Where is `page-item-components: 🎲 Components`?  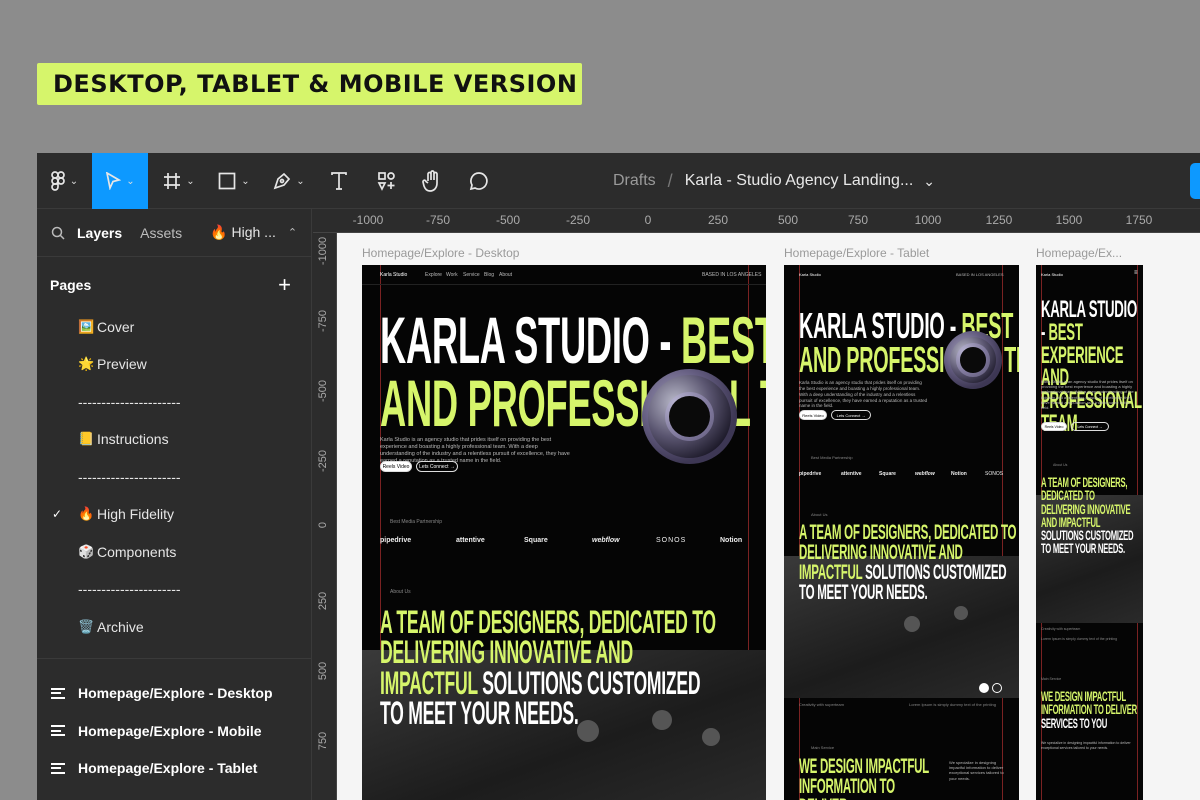 page-item-components: 🎲 Components is located at coordinates (174, 552).